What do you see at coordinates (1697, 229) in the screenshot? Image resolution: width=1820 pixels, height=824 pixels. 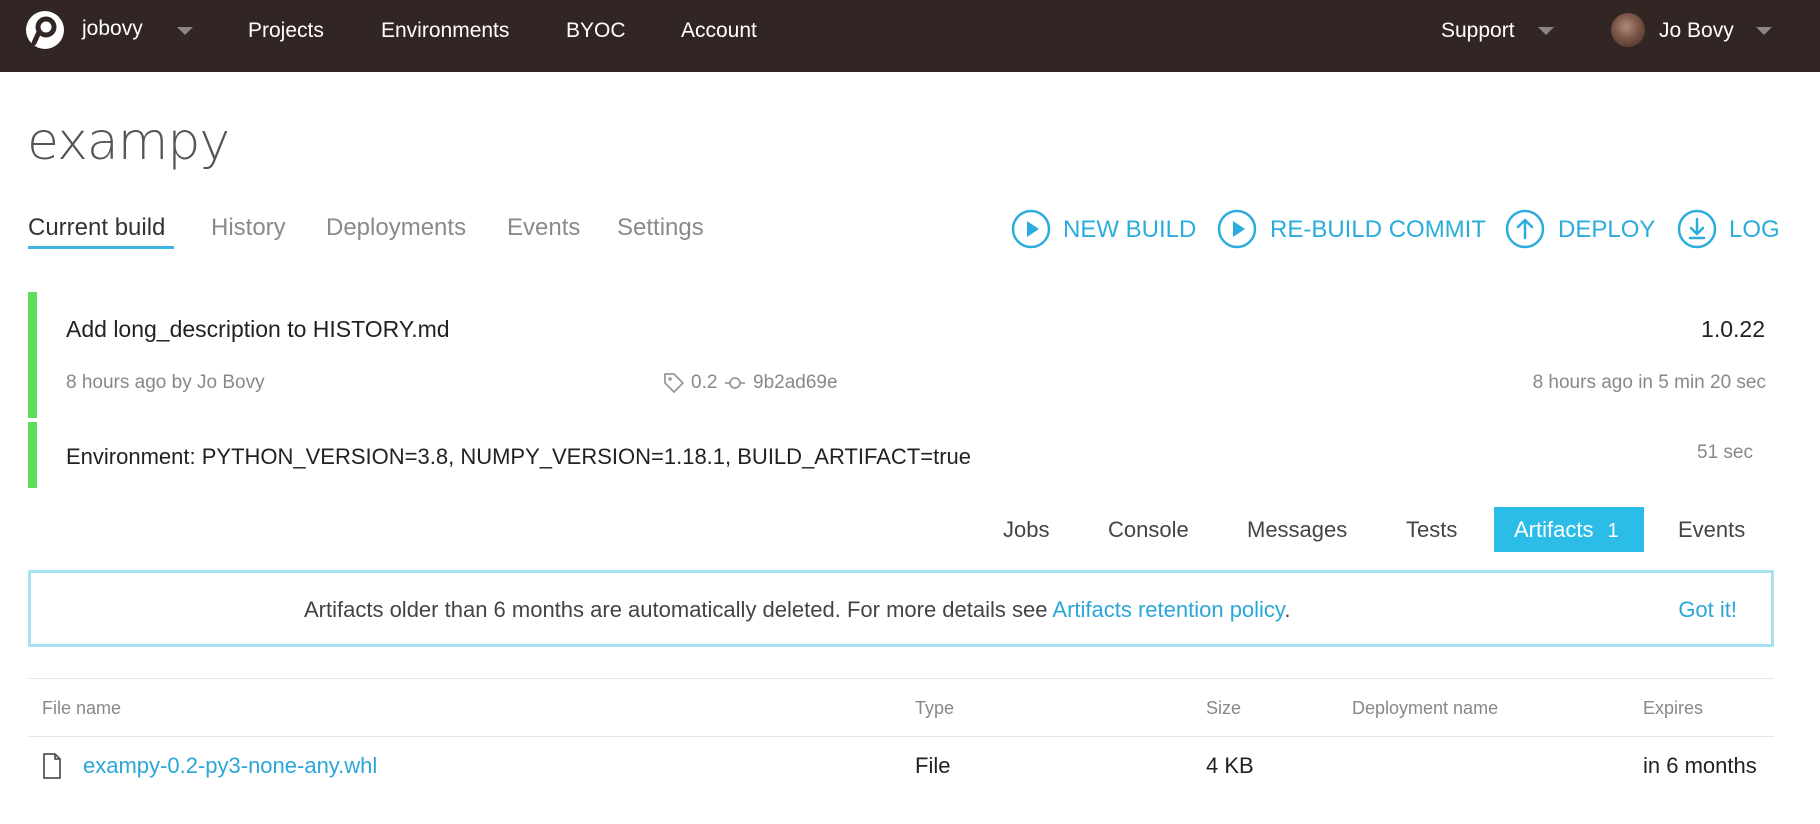 I see `download-arrow-circle-icon` at bounding box center [1697, 229].